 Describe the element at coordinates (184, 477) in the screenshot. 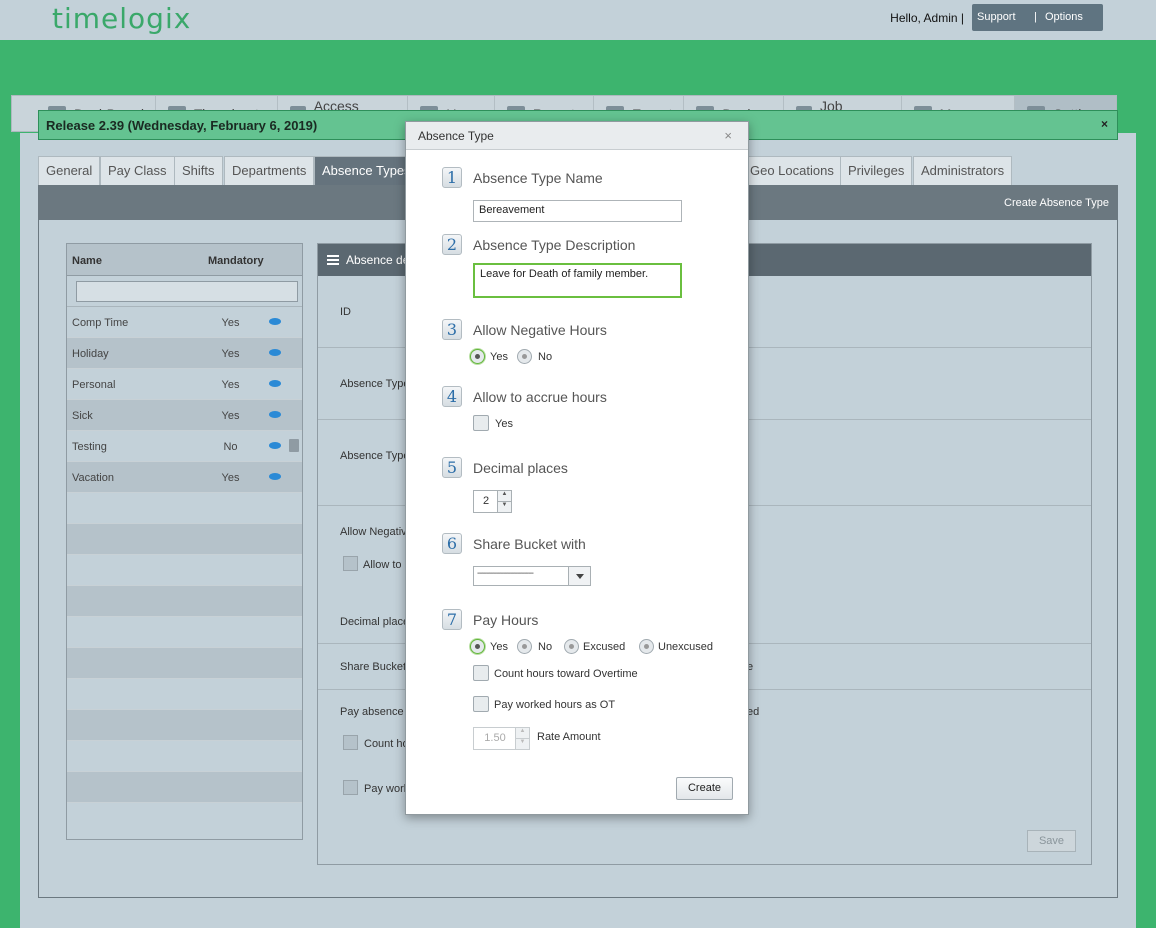

I see `list-item: Vacation Yes` at that location.